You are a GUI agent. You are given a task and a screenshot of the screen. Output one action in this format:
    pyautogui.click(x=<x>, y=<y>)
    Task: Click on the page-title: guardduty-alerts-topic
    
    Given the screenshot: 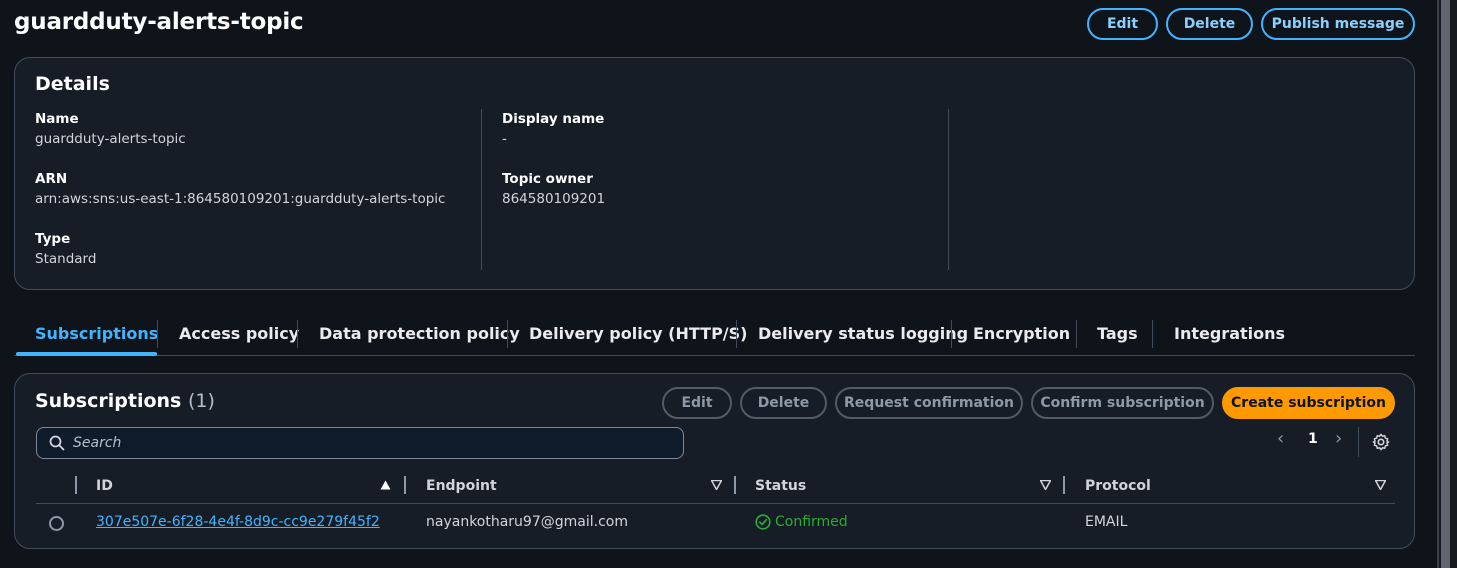 What is the action you would take?
    pyautogui.click(x=159, y=22)
    